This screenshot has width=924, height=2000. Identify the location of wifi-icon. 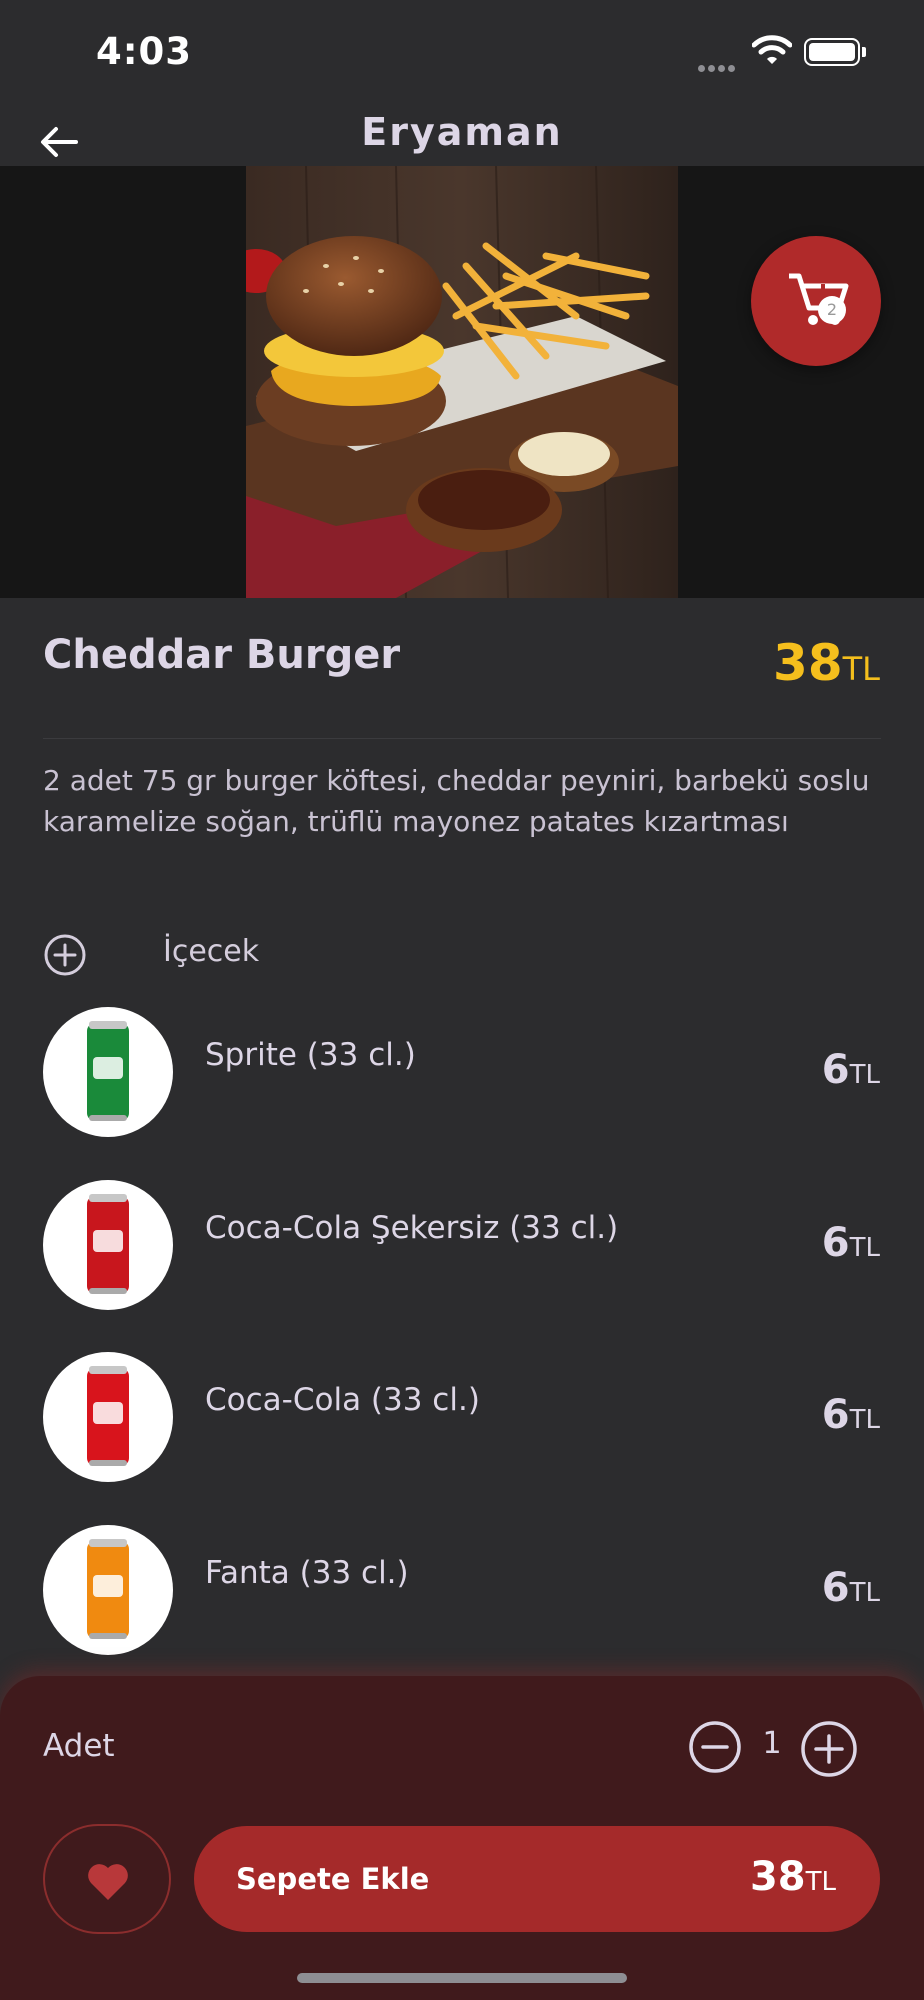
(772, 49).